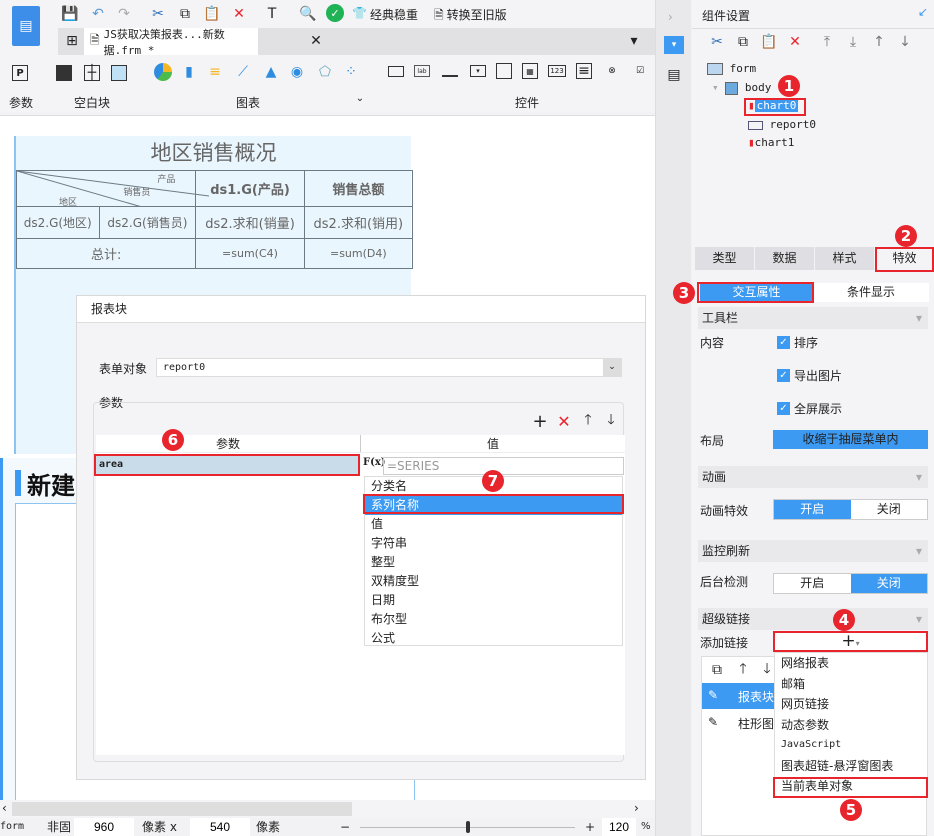  What do you see at coordinates (493, 524) in the screenshot?
I see `option-value: 值` at bounding box center [493, 524].